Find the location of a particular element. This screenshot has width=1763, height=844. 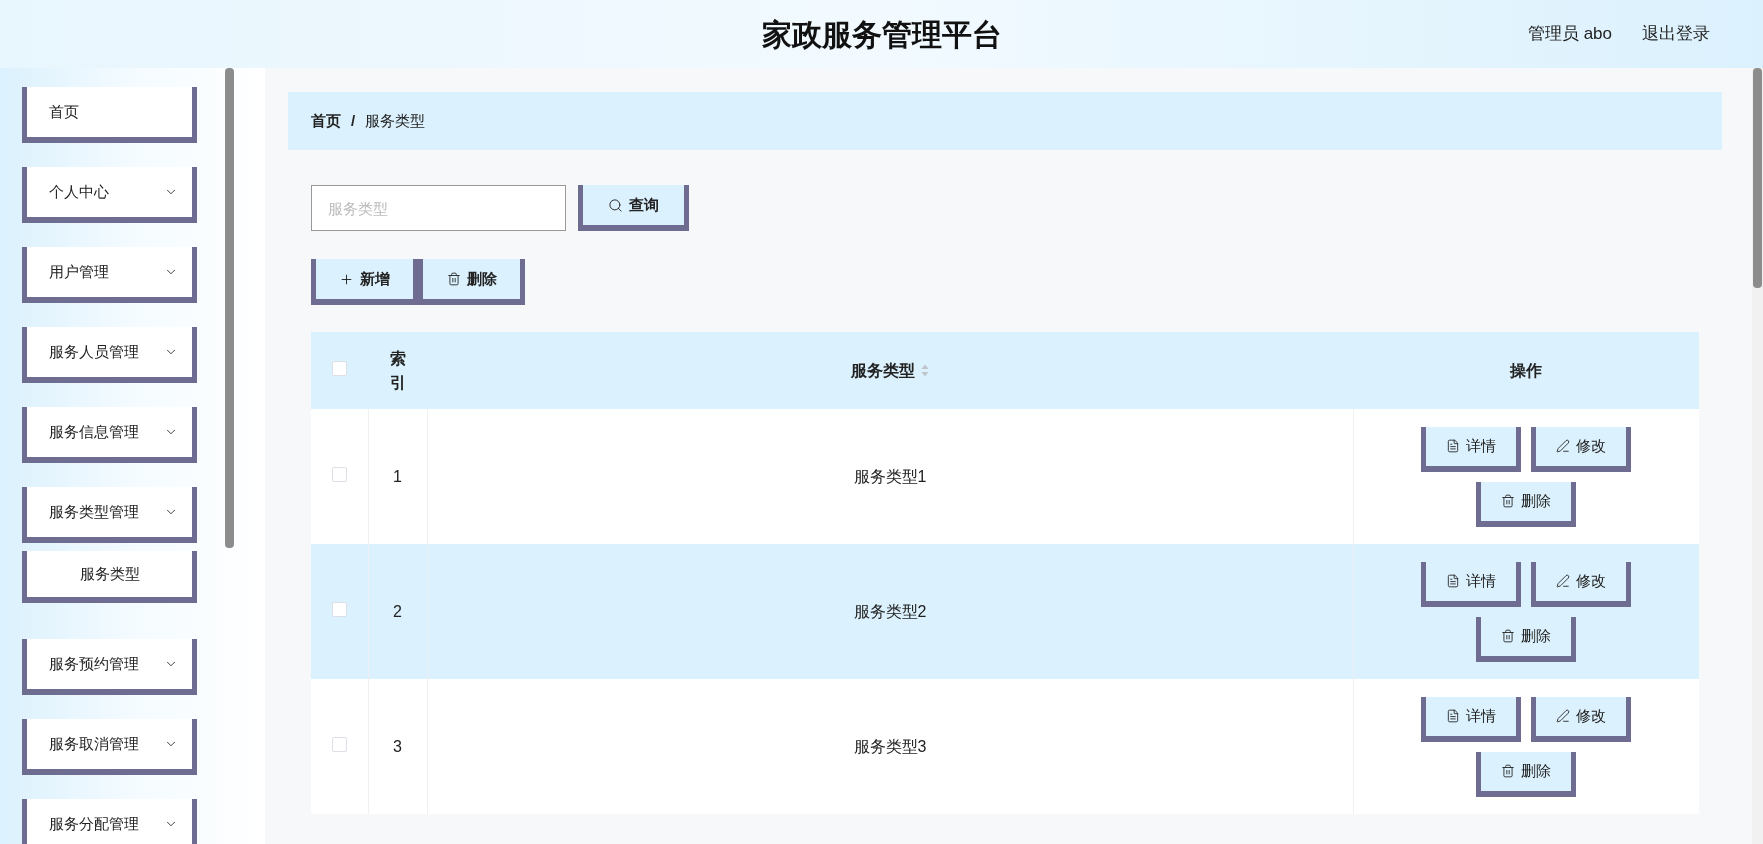

table-cell: 服务类型3 is located at coordinates (890, 746).